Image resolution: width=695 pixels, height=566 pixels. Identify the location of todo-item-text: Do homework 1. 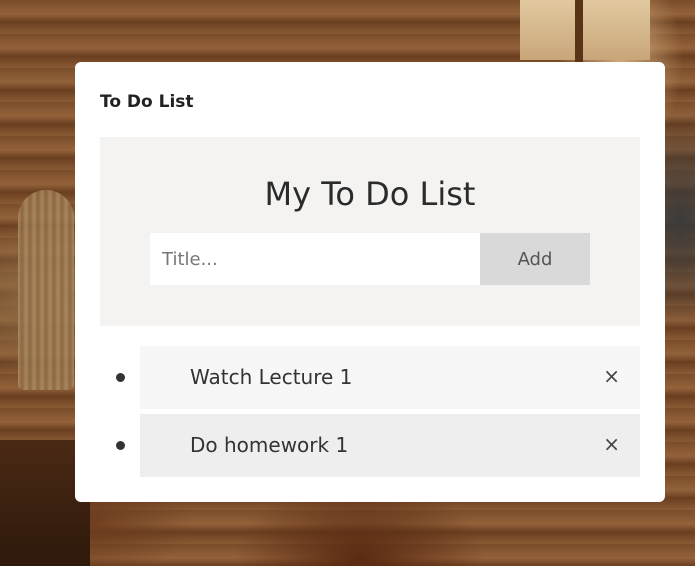
(269, 445).